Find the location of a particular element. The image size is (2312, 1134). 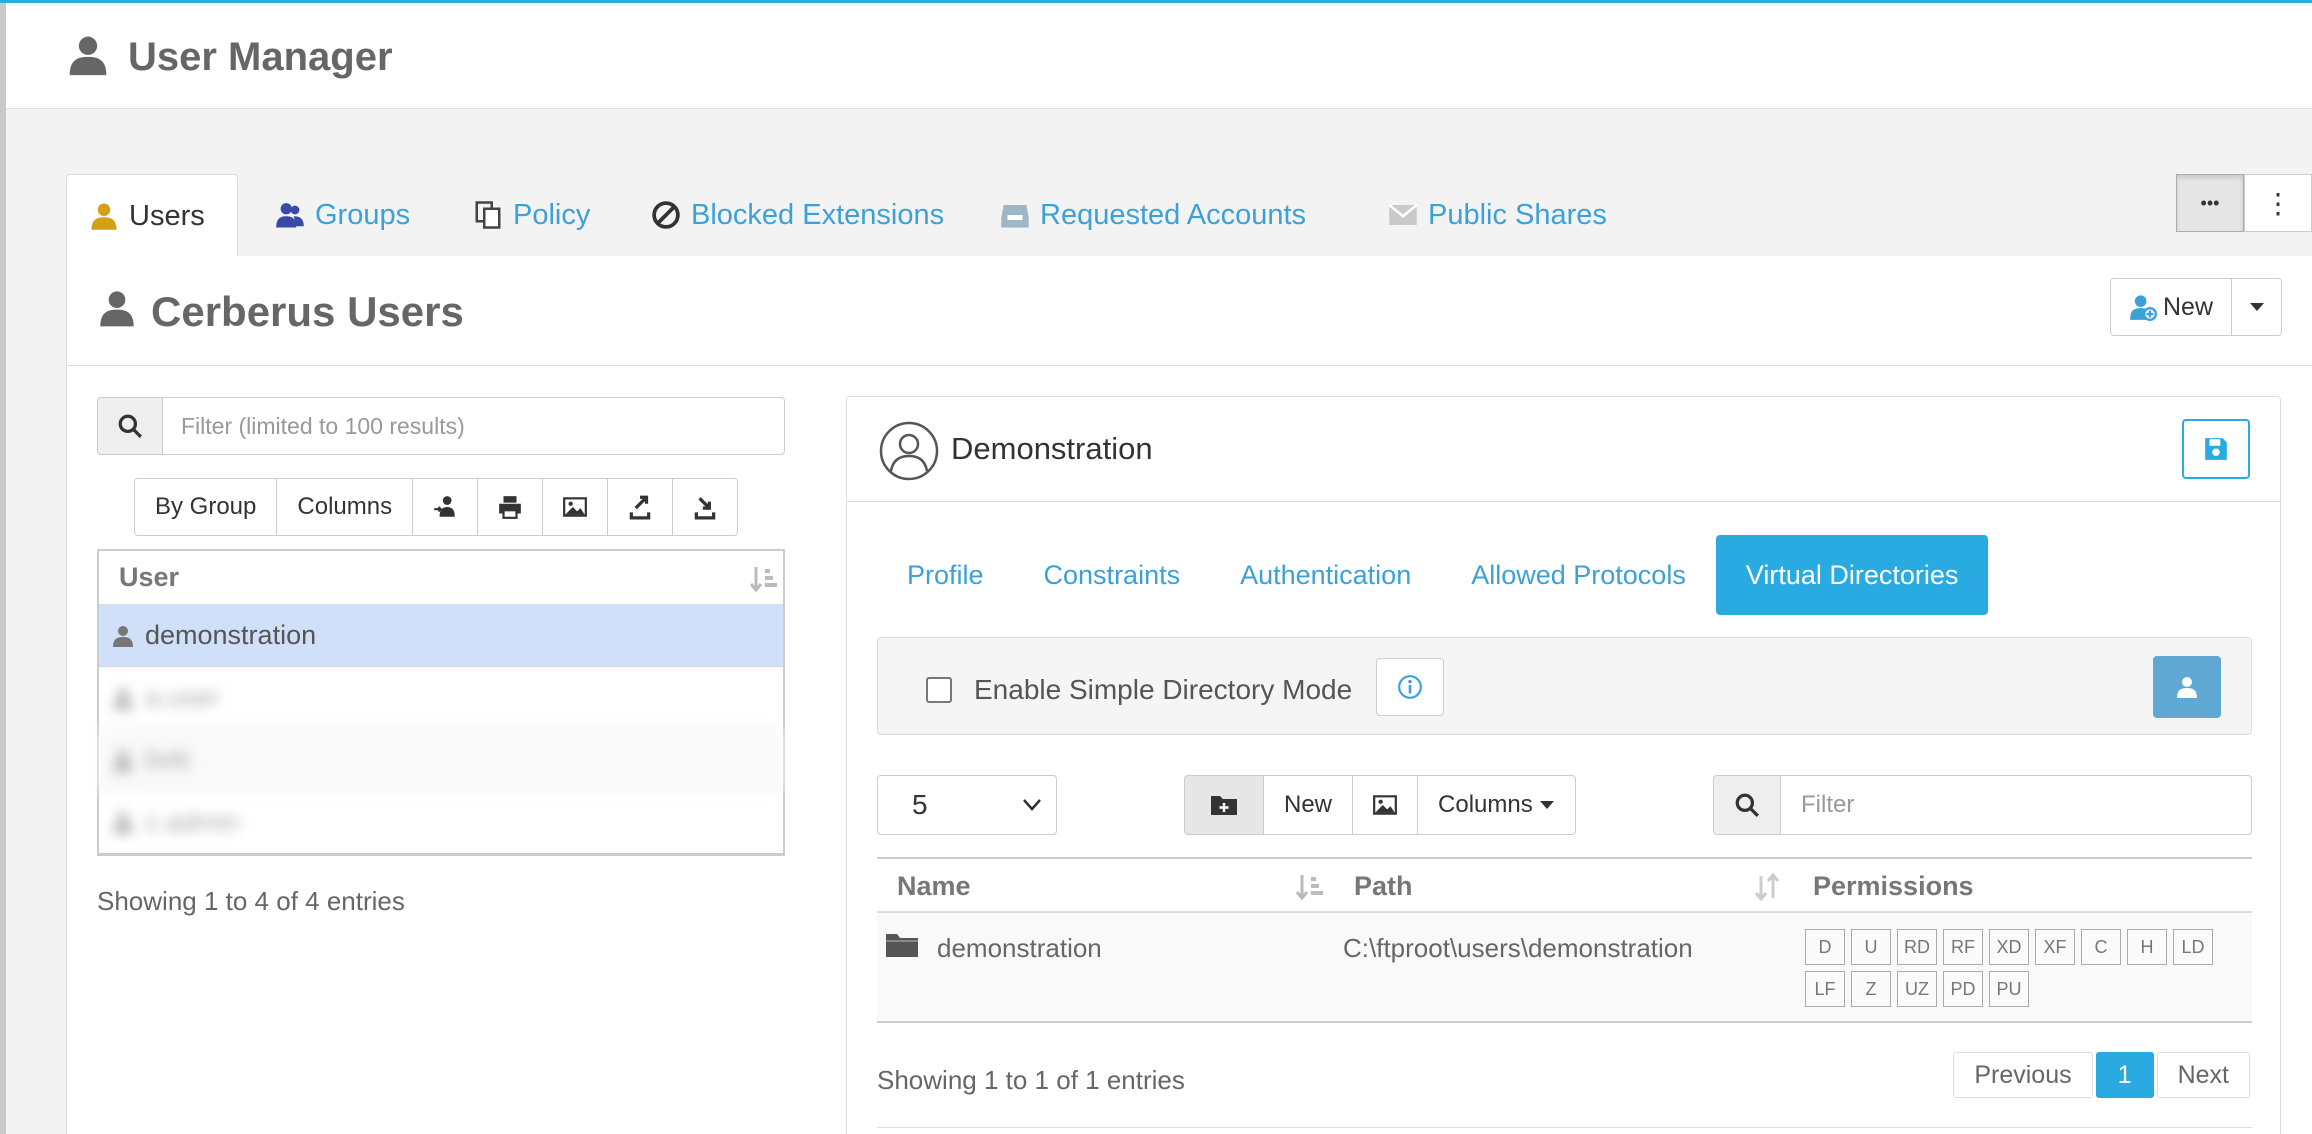

columns-label: Columns is located at coordinates (1485, 804).